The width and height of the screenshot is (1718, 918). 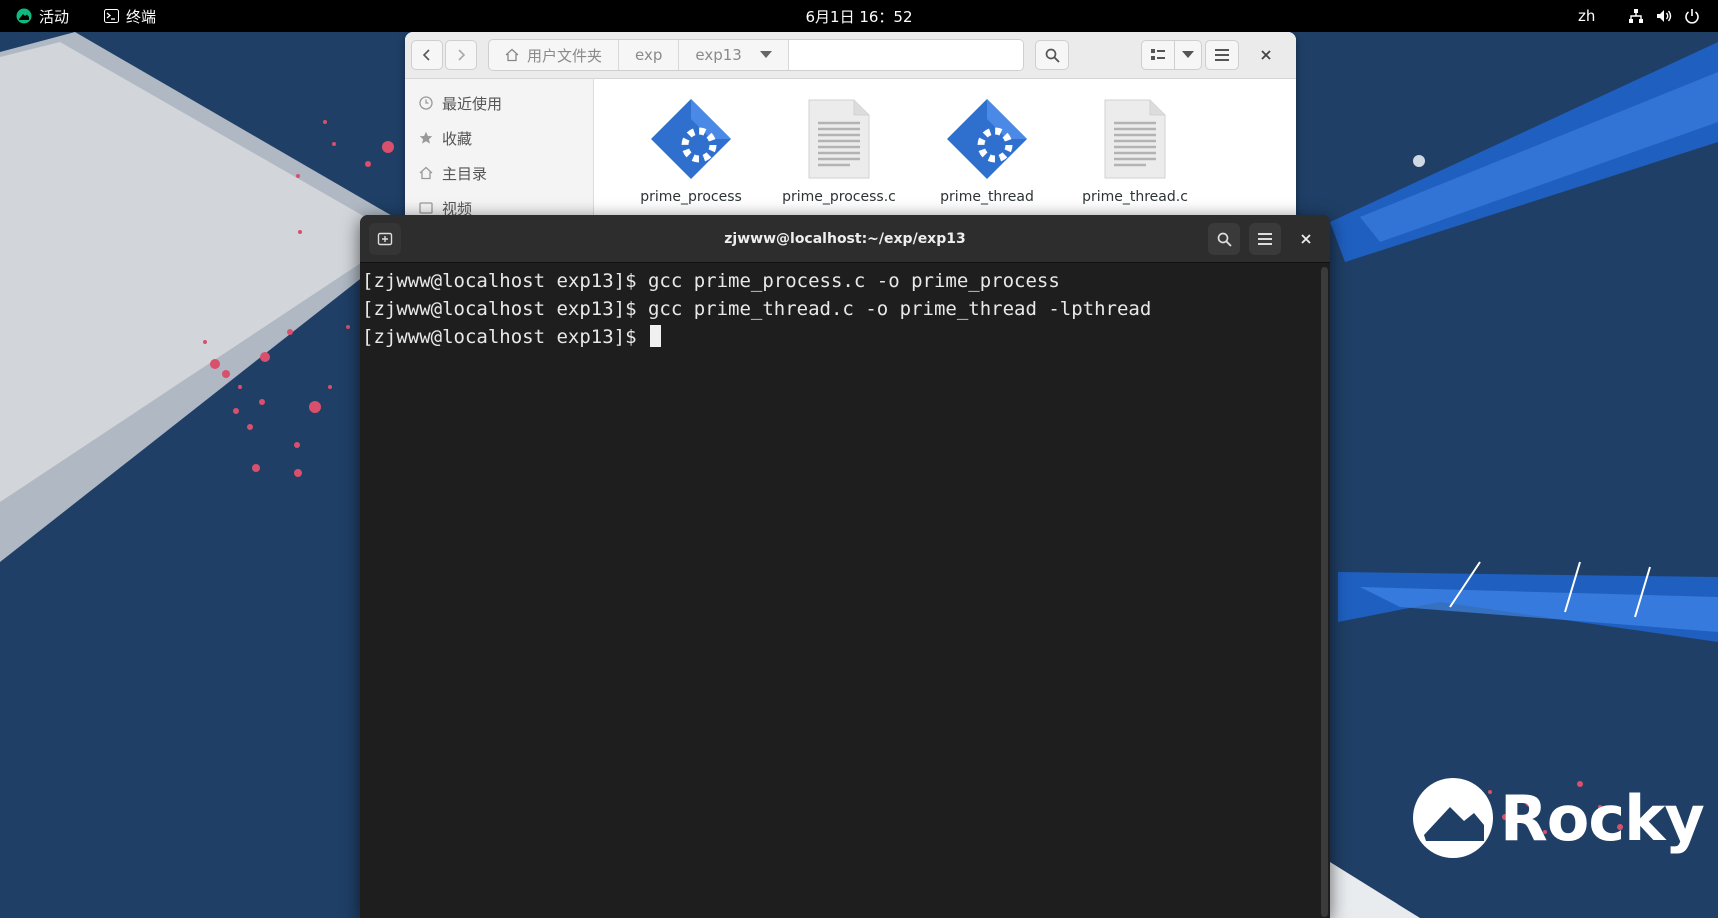 I want to click on file-name: prime_thread, so click(x=987, y=197).